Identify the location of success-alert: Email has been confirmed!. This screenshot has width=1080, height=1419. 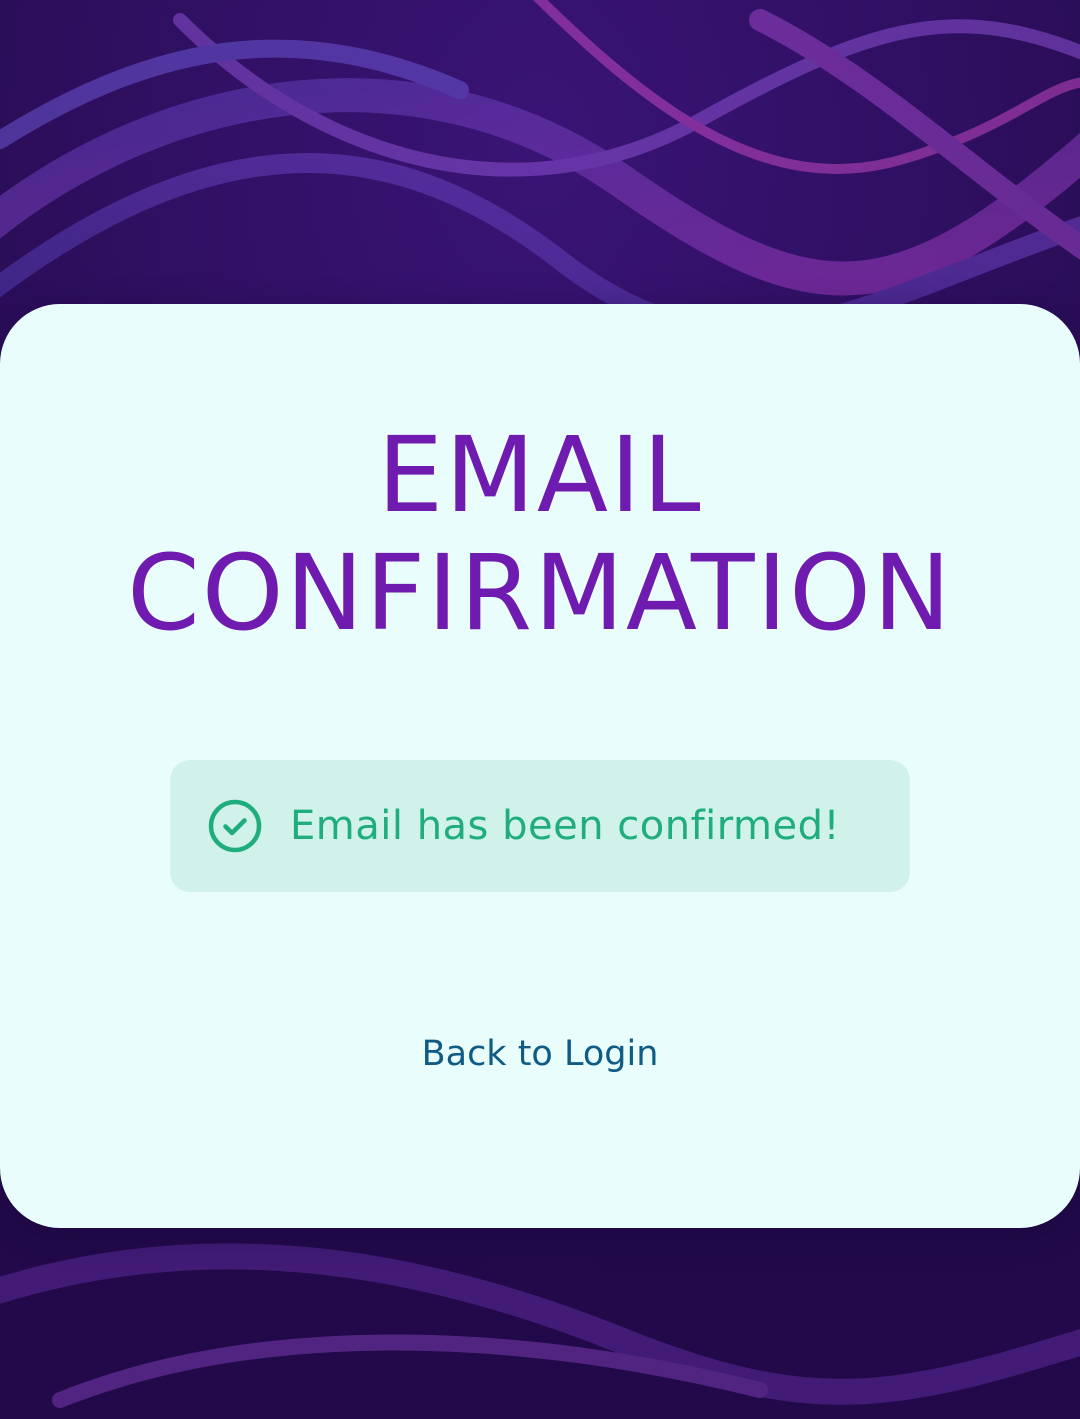
(540, 826).